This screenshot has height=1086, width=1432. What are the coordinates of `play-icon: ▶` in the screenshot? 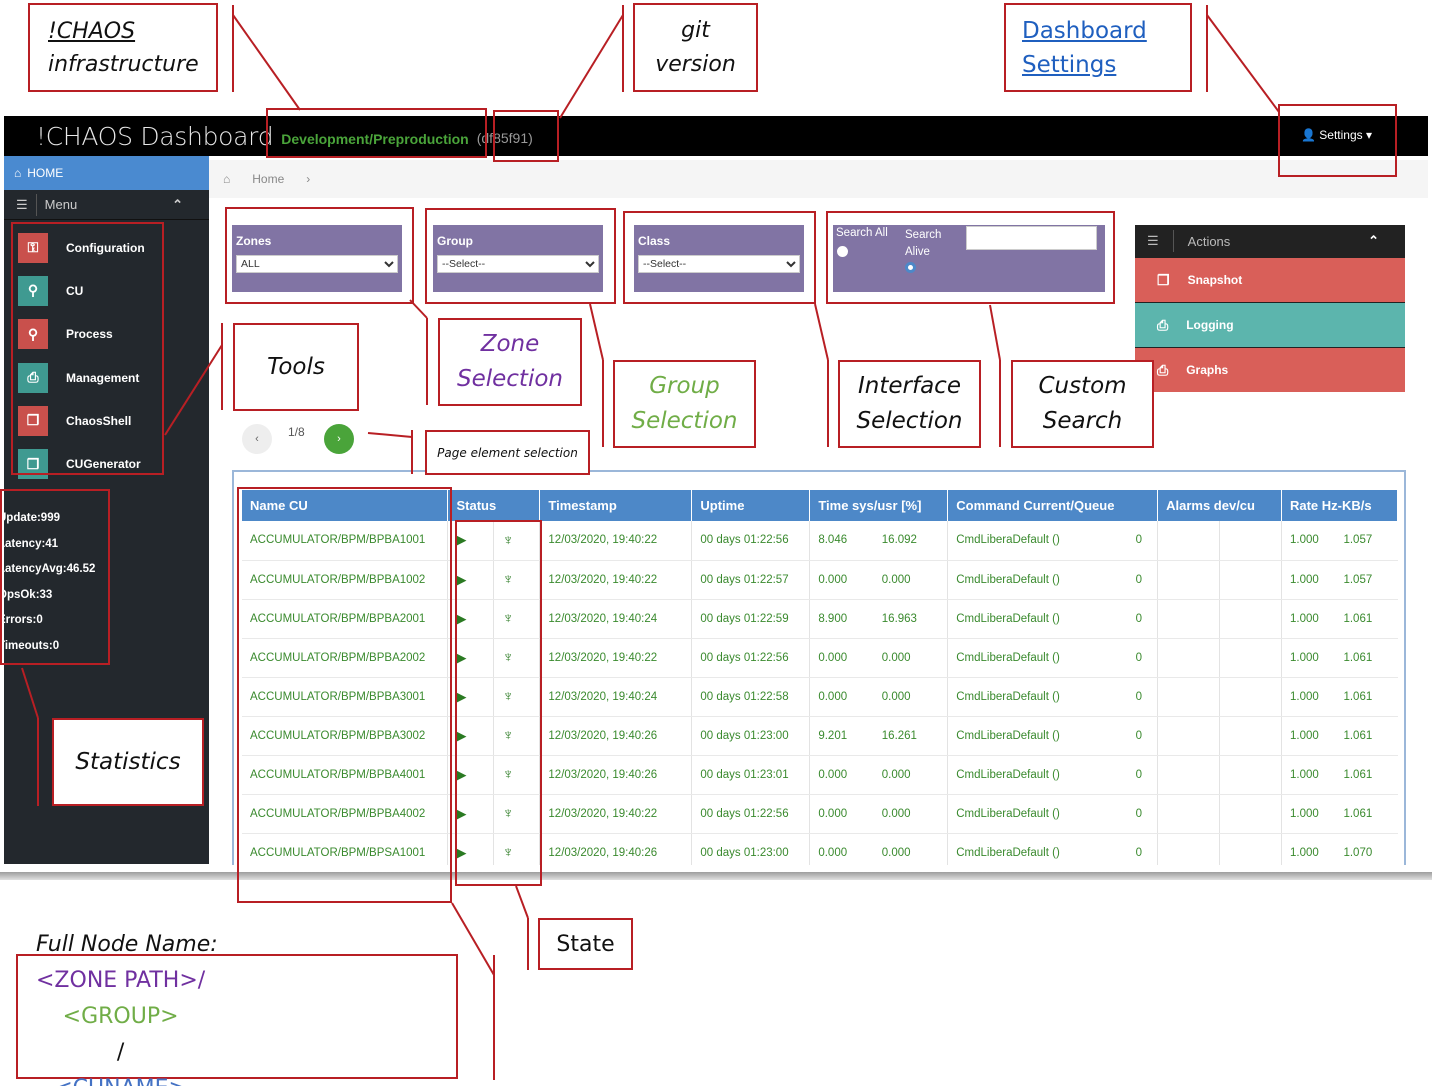 It's located at (461, 774).